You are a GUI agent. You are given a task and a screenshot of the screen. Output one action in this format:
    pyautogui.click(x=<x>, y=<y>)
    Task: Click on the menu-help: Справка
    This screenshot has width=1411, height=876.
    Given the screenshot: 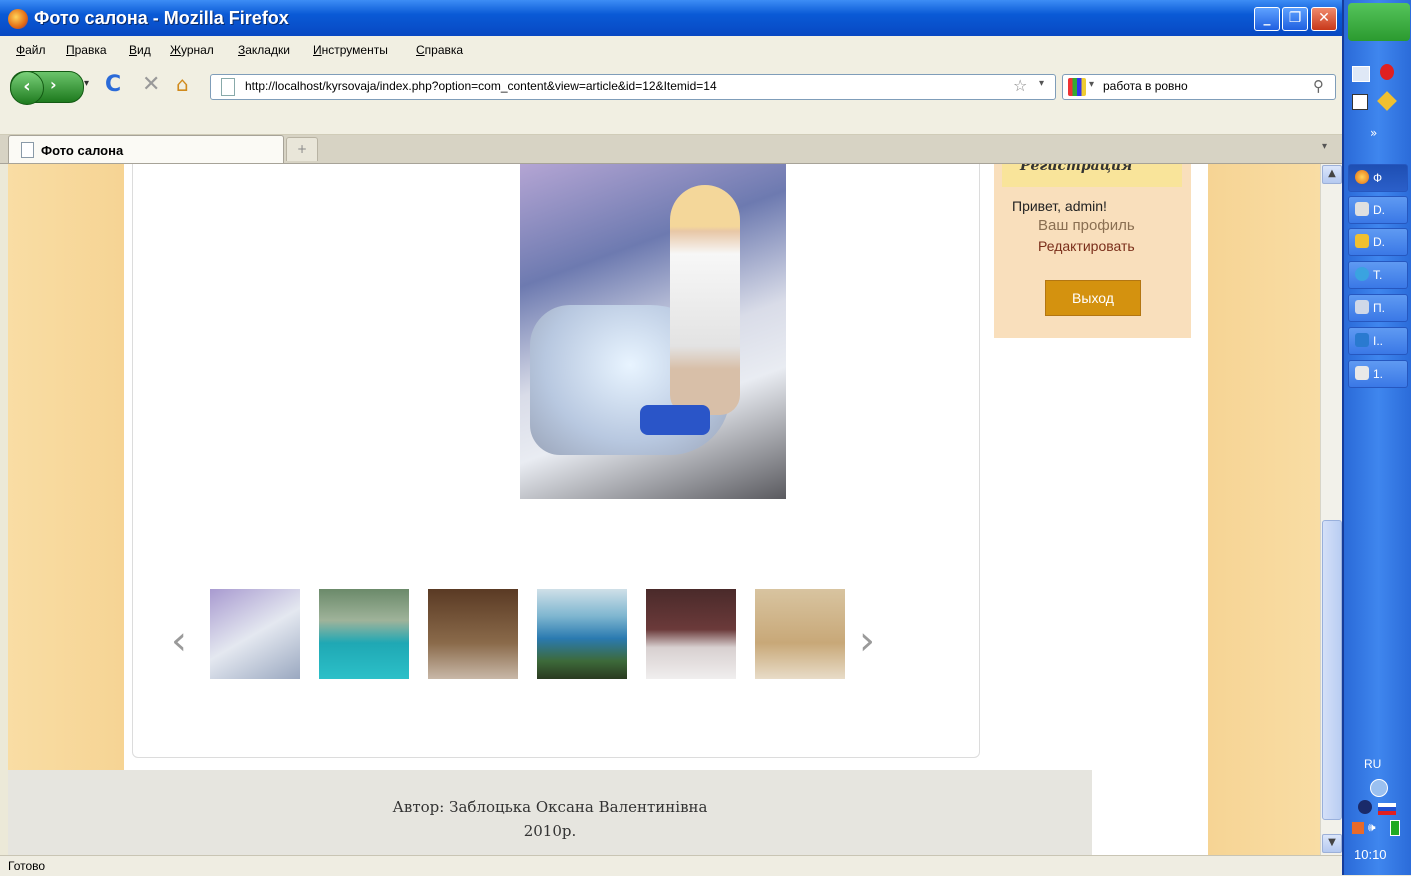 What is the action you would take?
    pyautogui.click(x=439, y=50)
    